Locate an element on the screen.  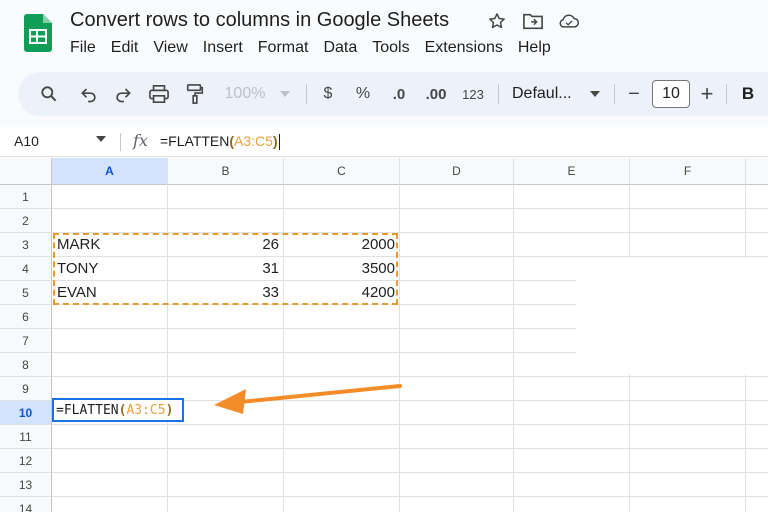
formula-prefix: =FLATTEN is located at coordinates (195, 141).